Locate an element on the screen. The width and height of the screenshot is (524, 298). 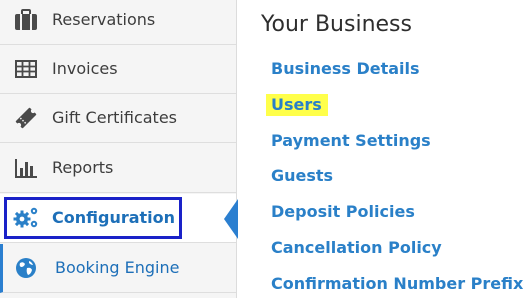
link-confirmation-number-prefixes: Confirmation Number Prefixes is located at coordinates (397, 283).